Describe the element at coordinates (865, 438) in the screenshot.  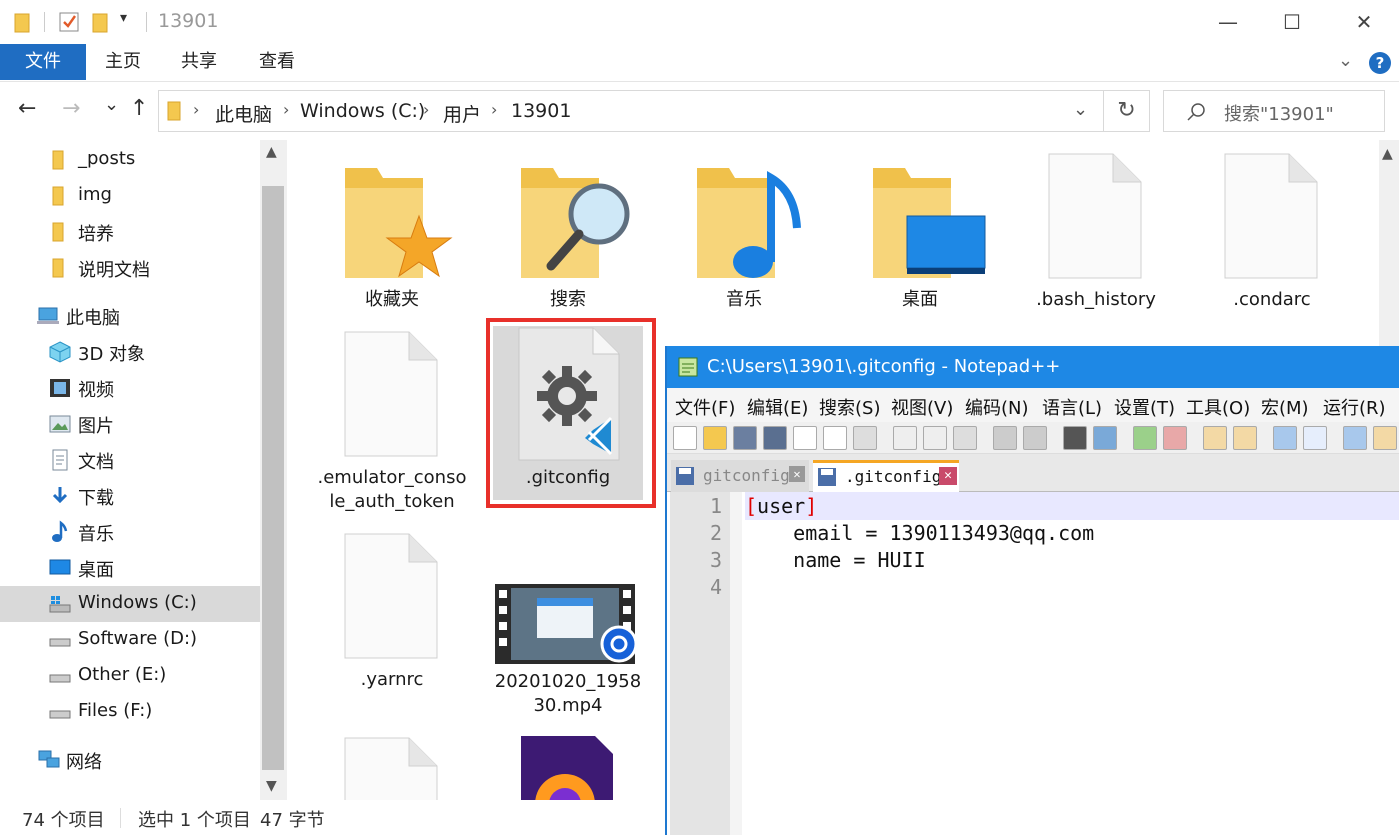
I see `print-icon` at that location.